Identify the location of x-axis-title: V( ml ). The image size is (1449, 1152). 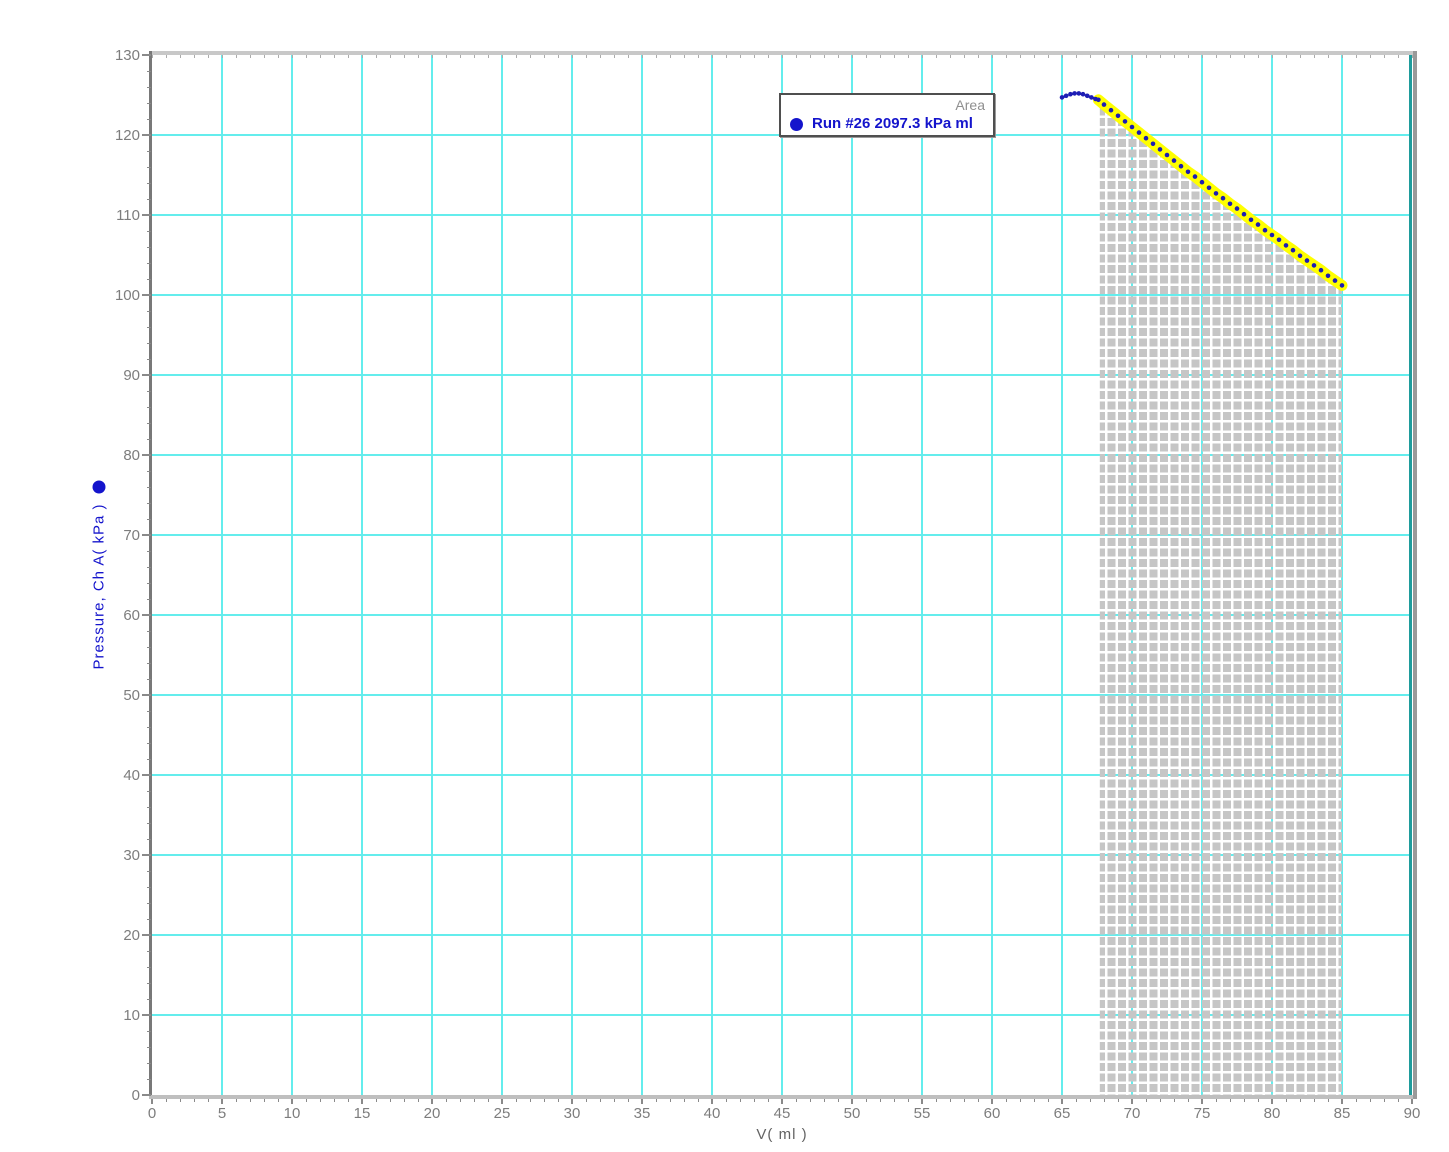
(782, 1134).